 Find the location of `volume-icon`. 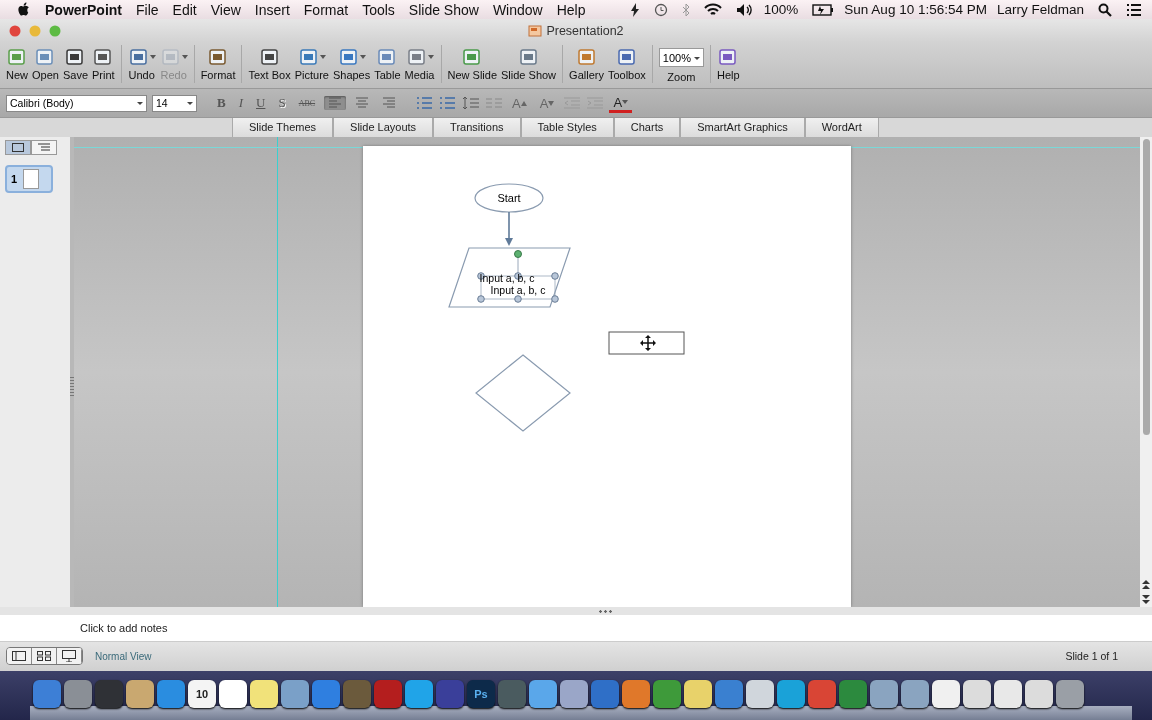

volume-icon is located at coordinates (744, 9).